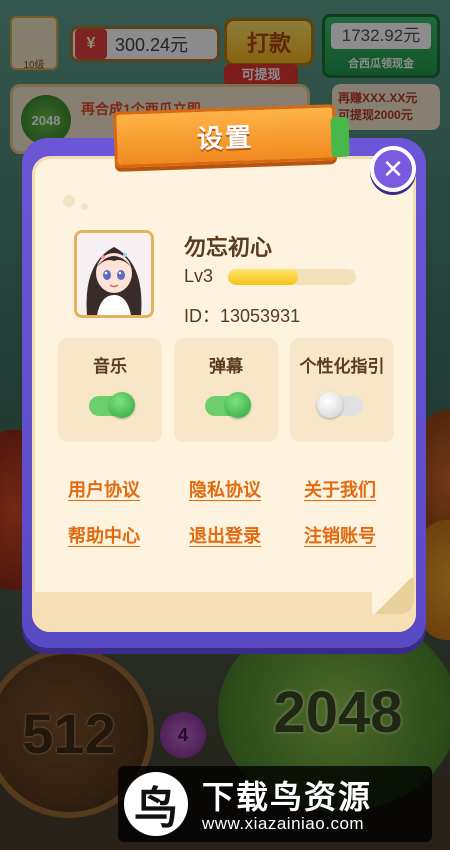  What do you see at coordinates (199, 276) in the screenshot?
I see `profile-level: Lv3` at bounding box center [199, 276].